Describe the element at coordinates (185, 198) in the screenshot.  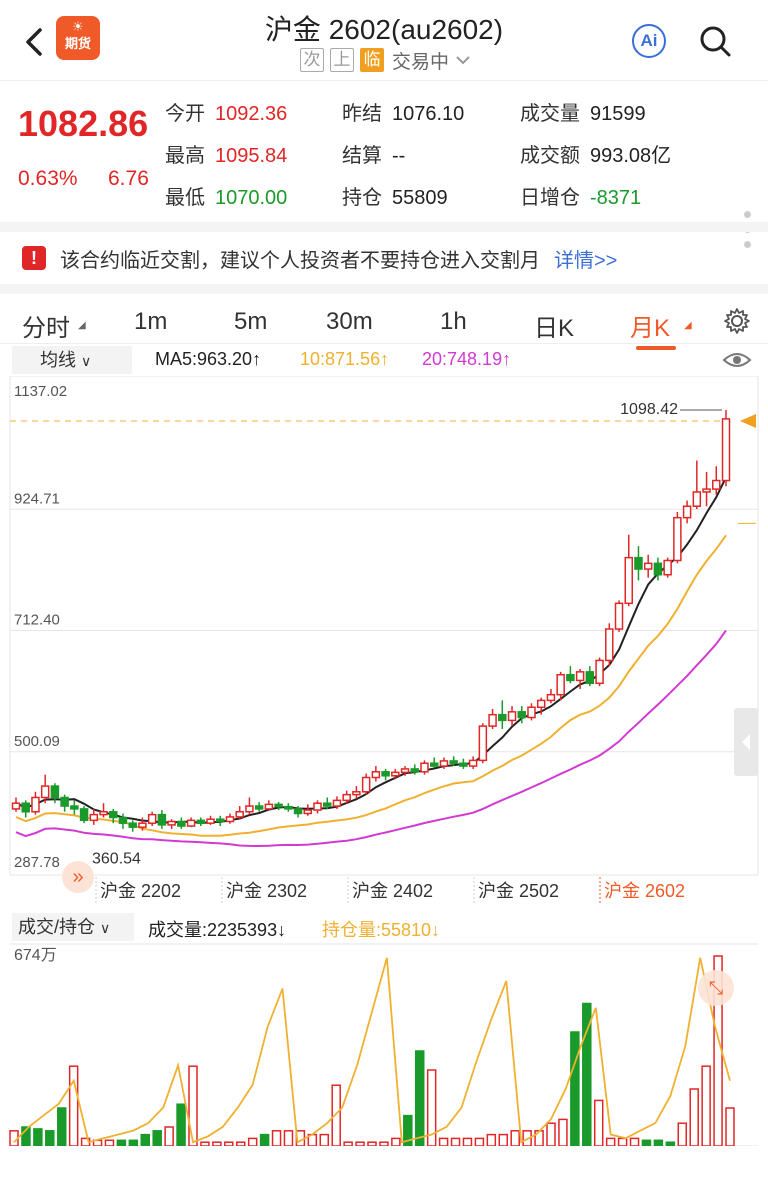
I see `quote-field-label: 最低` at that location.